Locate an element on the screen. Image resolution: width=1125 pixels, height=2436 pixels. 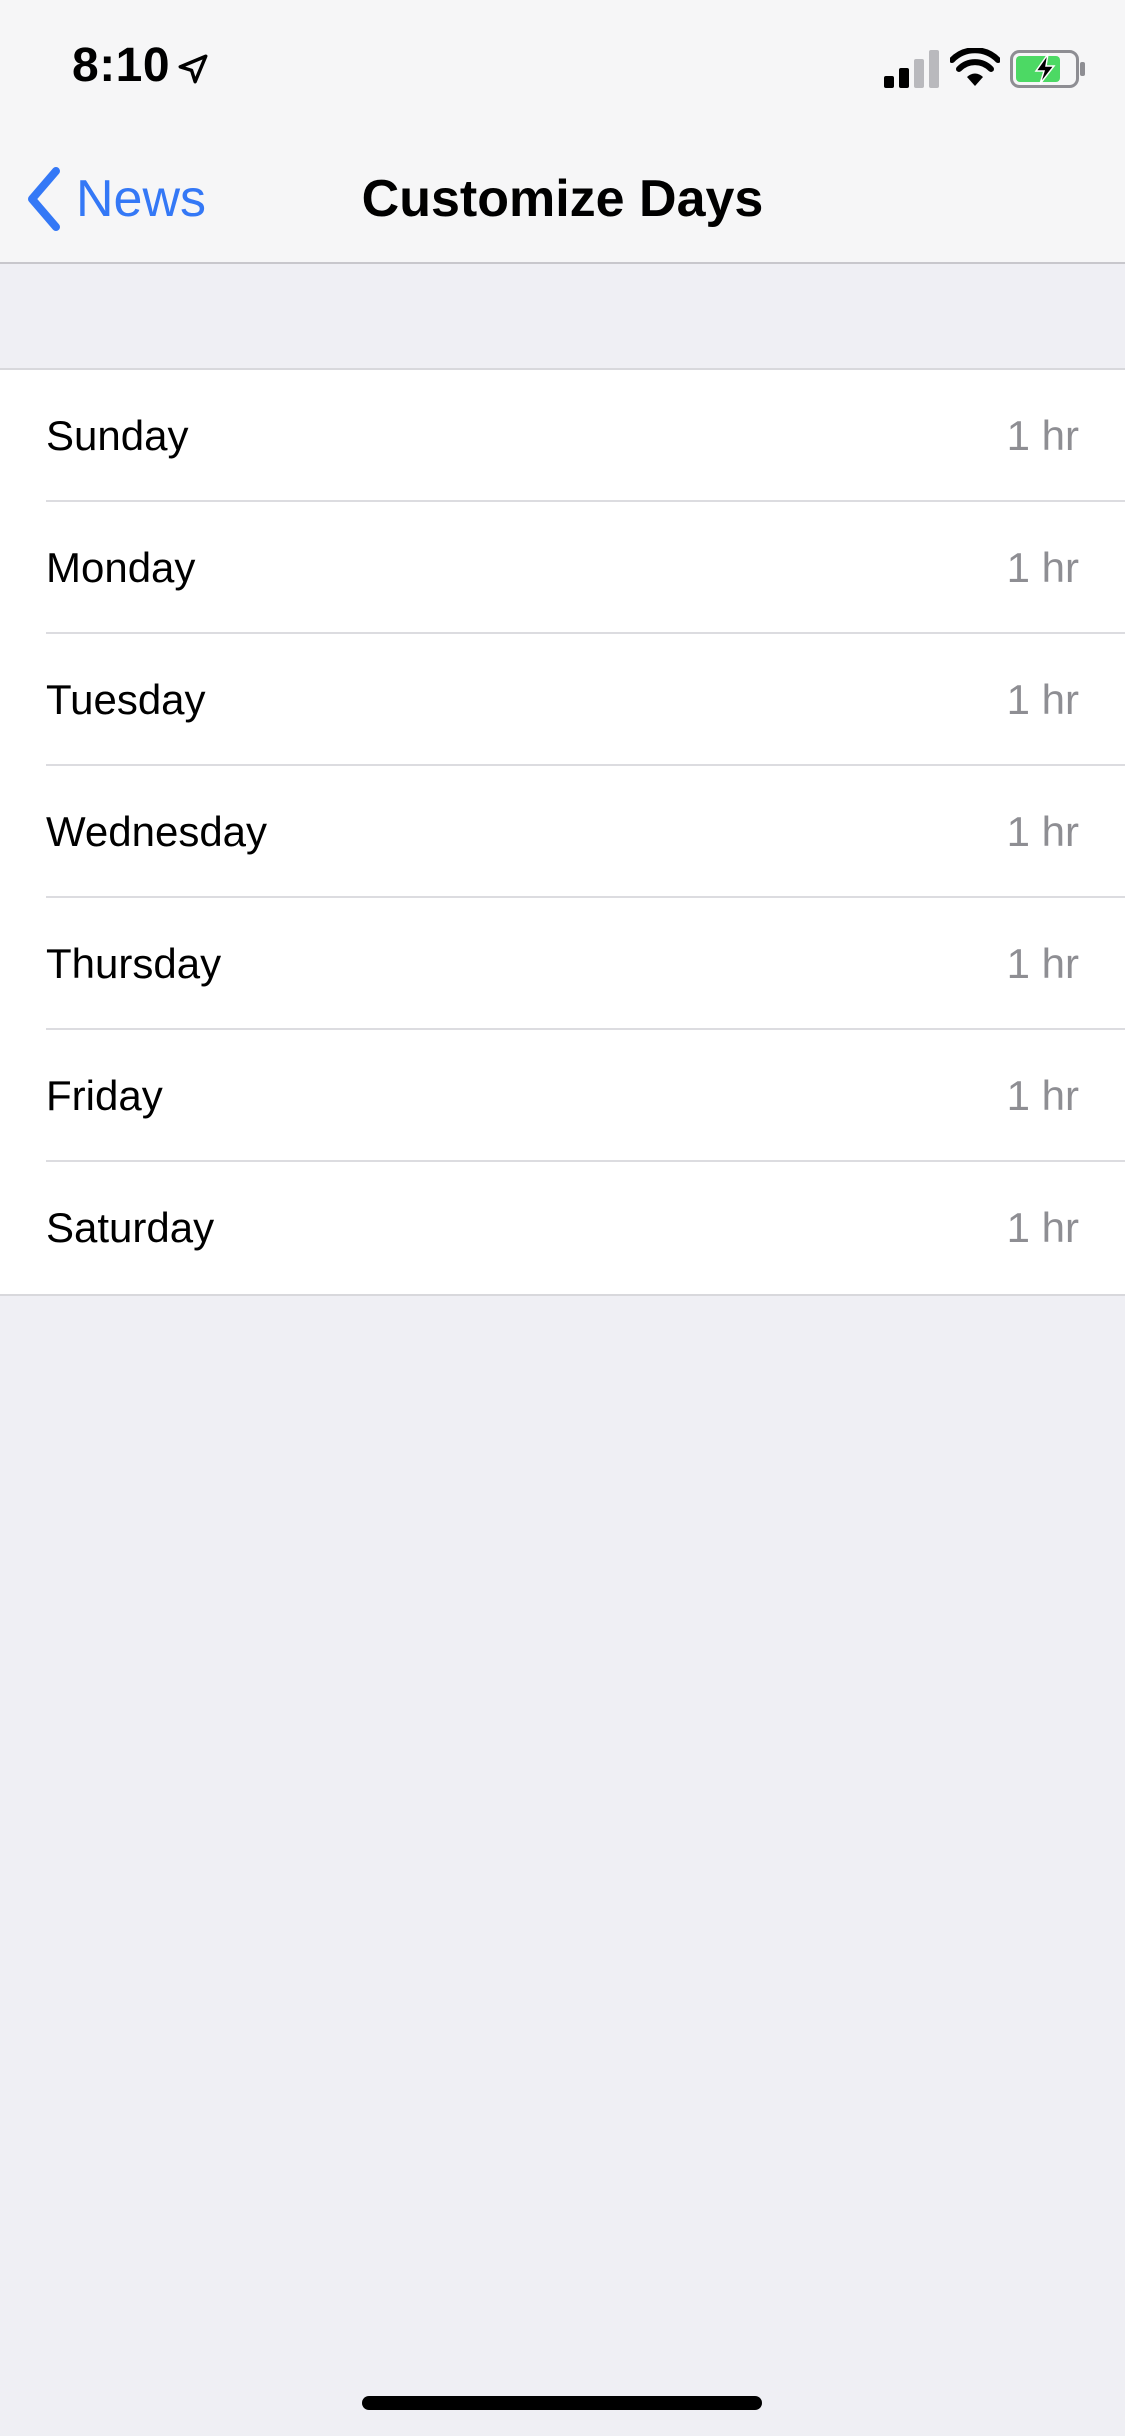
list-item-sunday: Sunday 1 hr is located at coordinates (562, 436).